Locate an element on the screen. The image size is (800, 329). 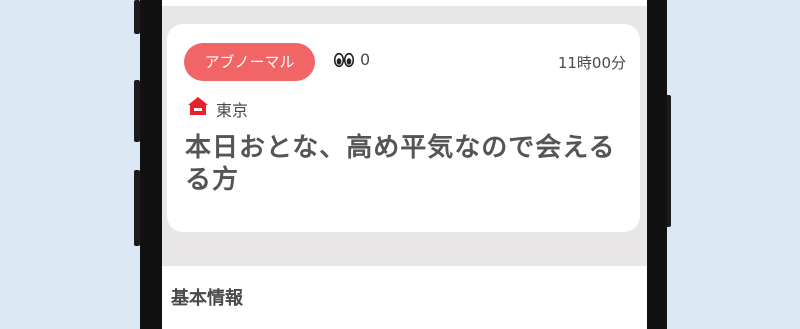
location-text: 東京 is located at coordinates (232, 110).